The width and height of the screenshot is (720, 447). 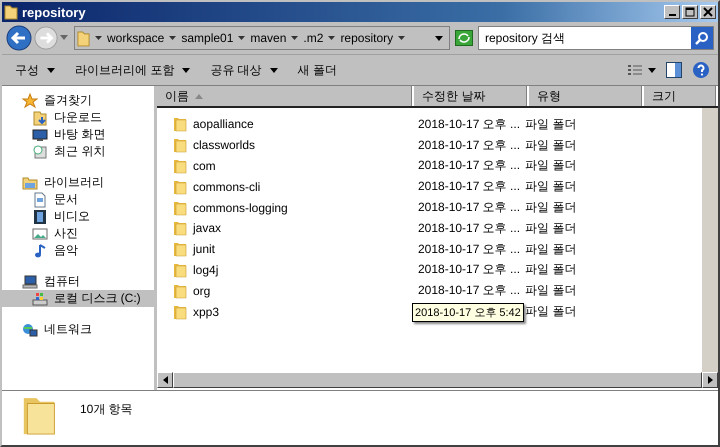 I want to click on file-name: org, so click(x=201, y=291).